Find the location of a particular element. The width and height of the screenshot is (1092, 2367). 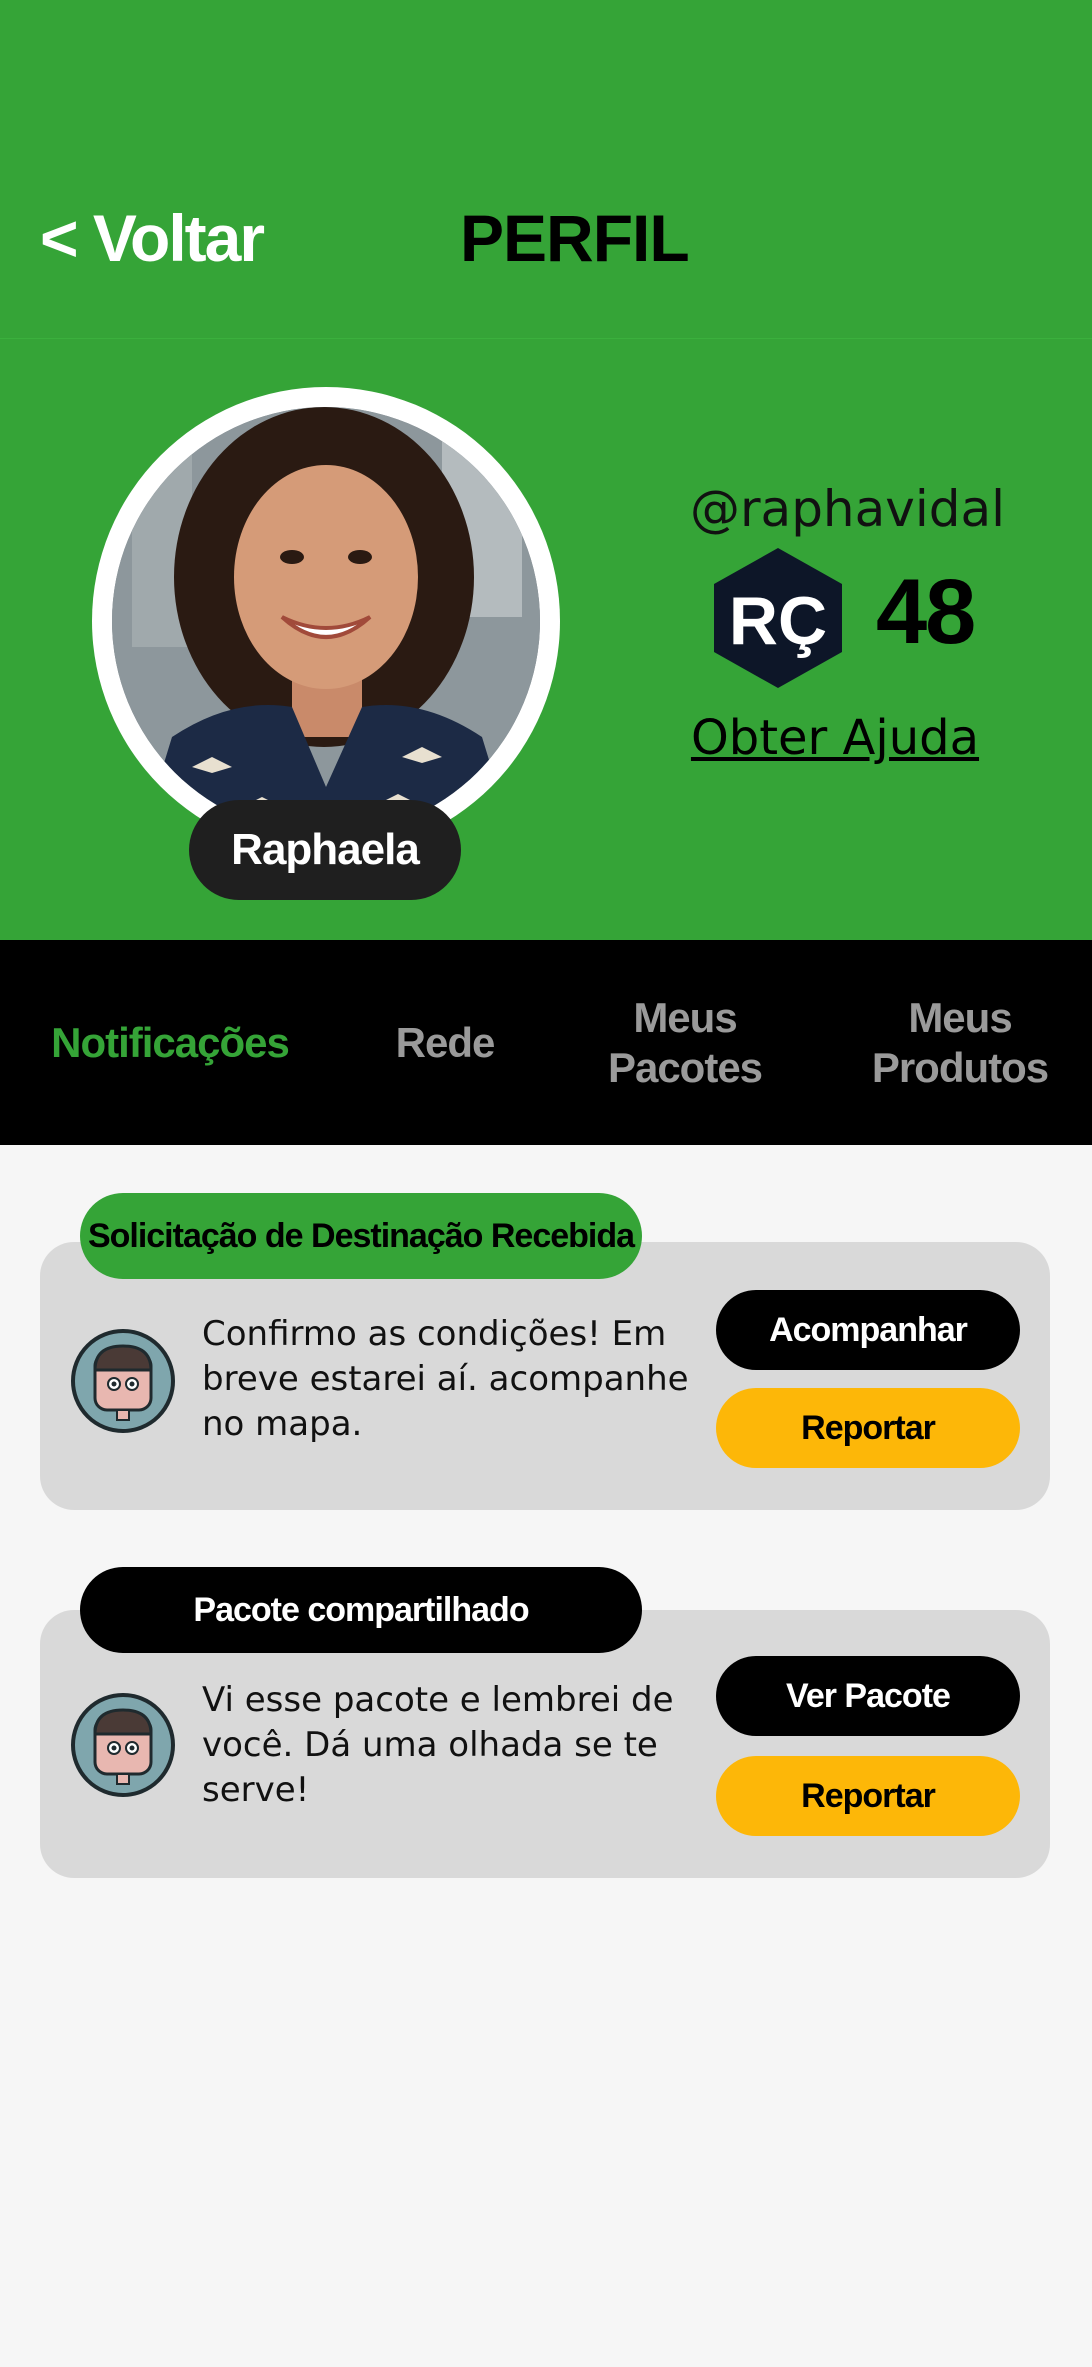

profile-photo-illustration is located at coordinates (326, 621).